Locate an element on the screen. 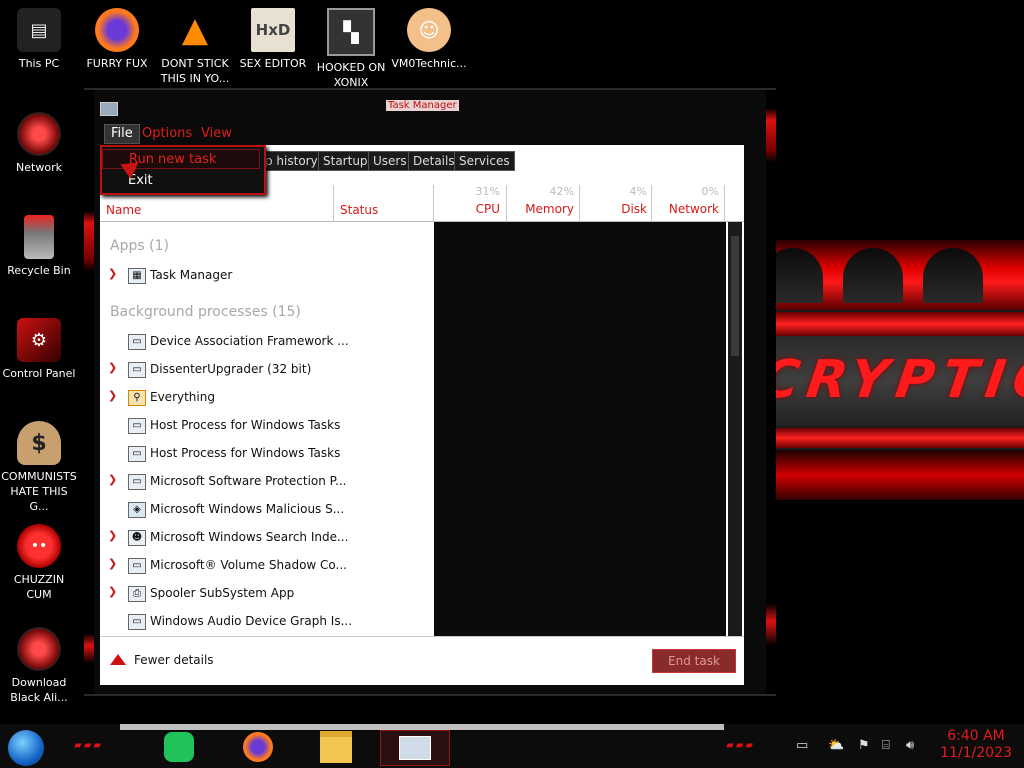  menu-item-exit: Exit is located at coordinates (181, 181).